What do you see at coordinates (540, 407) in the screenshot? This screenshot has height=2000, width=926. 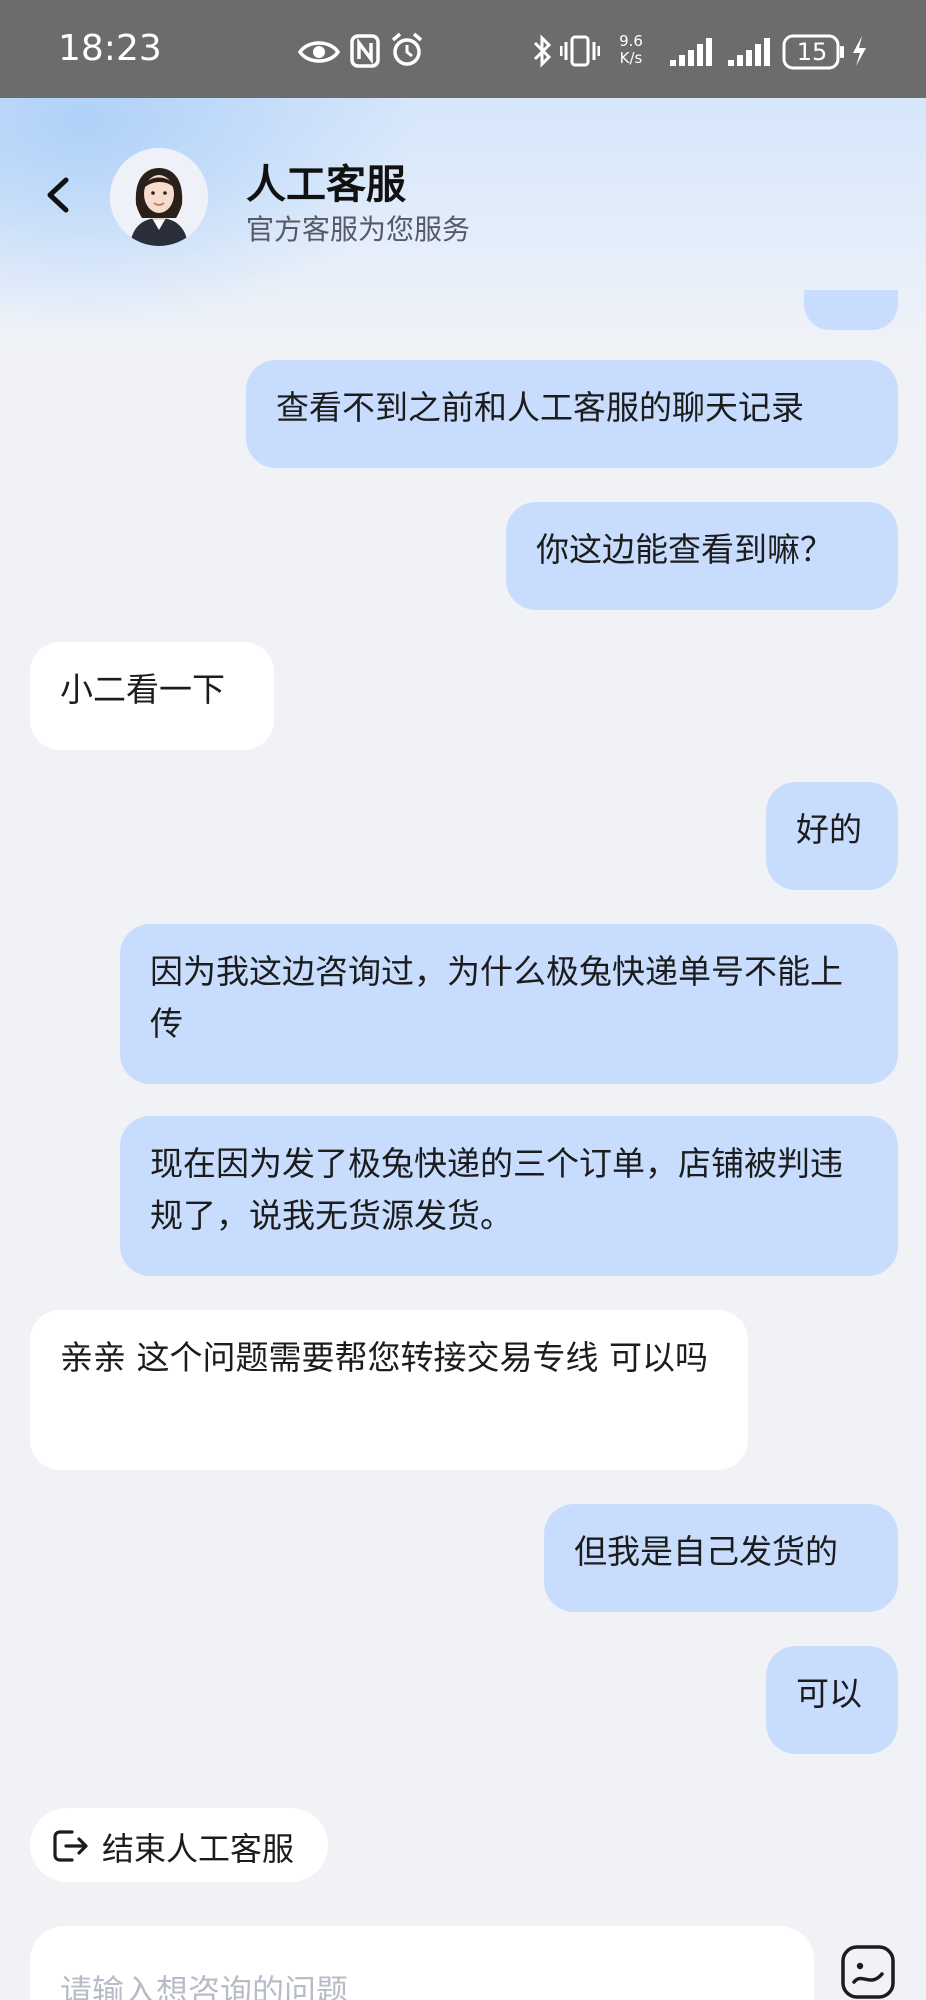 I see `message-text: 查看不到之前和人工客服的聊天记录` at bounding box center [540, 407].